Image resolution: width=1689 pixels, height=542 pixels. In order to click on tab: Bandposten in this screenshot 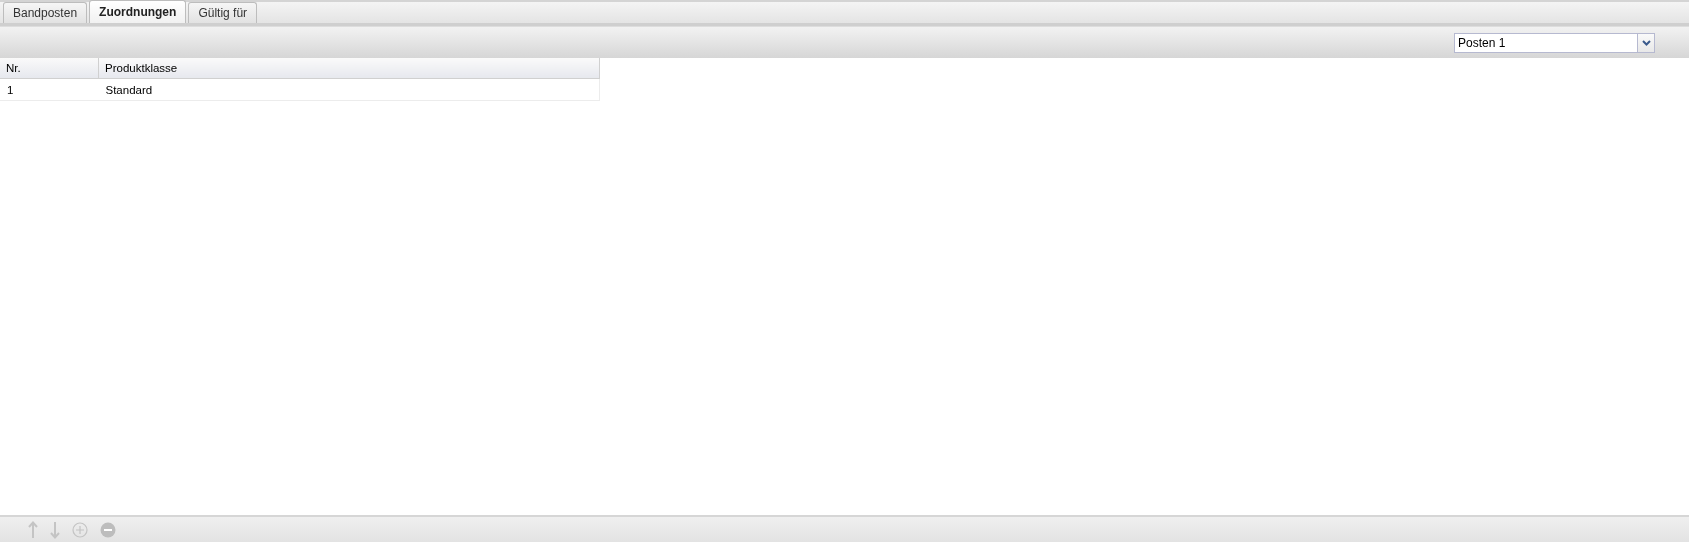, I will do `click(45, 12)`.